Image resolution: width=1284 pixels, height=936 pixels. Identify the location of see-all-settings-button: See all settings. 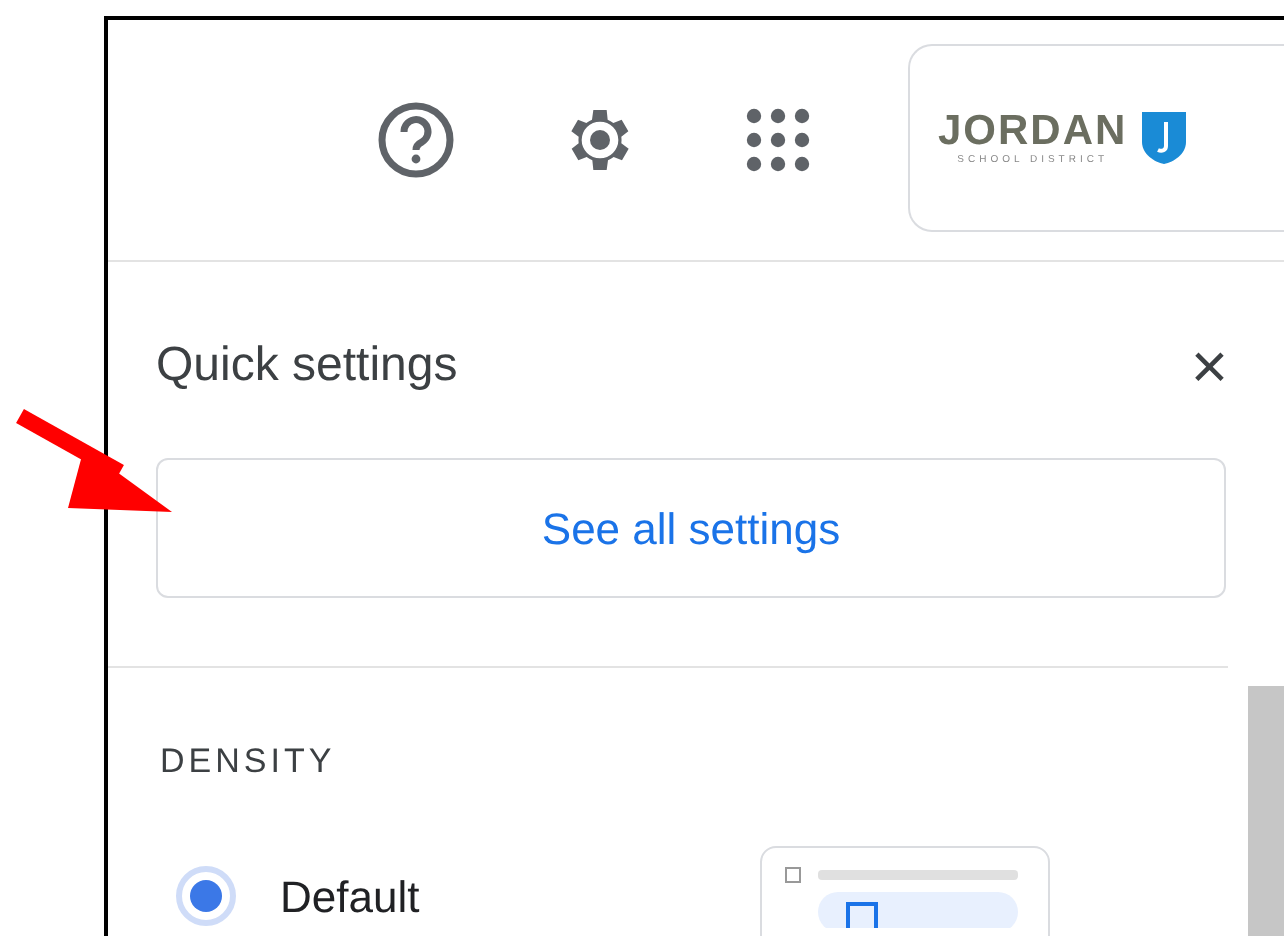
(691, 528).